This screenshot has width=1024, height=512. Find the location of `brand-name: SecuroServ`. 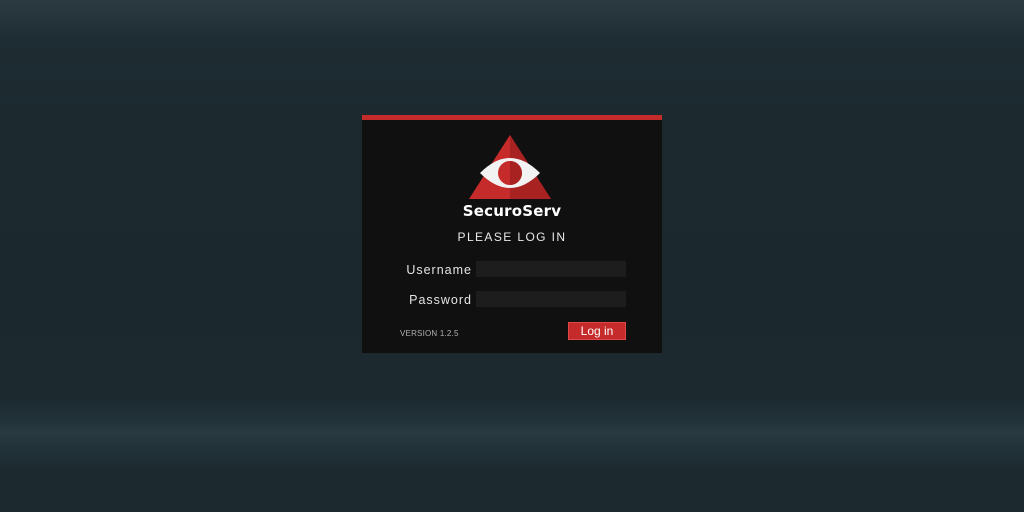

brand-name: SecuroServ is located at coordinates (512, 211).